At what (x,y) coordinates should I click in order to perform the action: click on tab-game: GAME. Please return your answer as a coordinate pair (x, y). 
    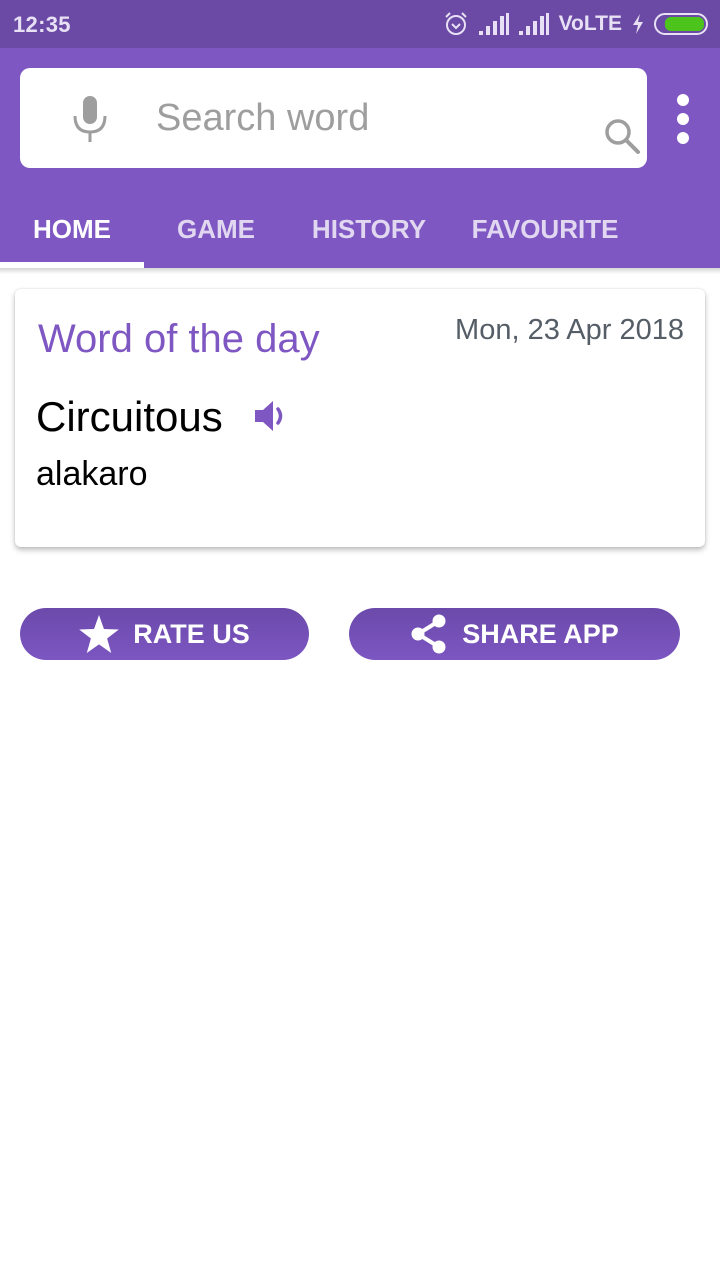
    Looking at the image, I should click on (216, 228).